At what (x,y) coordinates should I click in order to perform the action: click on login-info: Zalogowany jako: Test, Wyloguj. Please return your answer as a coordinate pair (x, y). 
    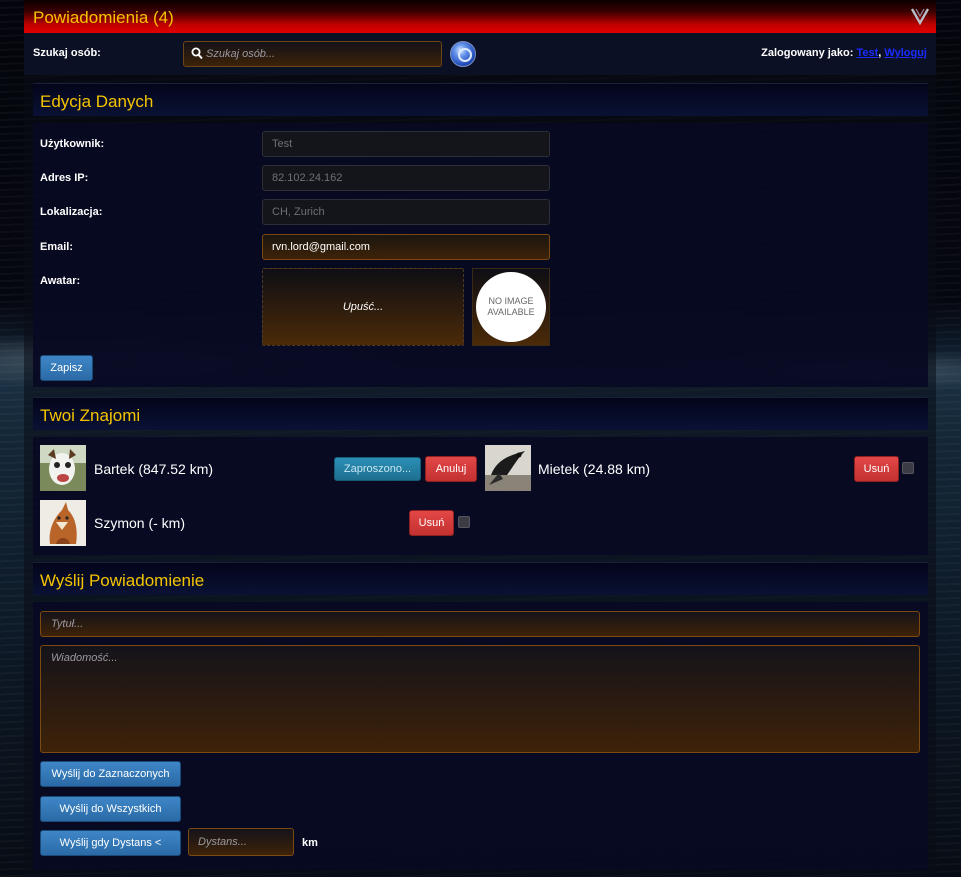
    Looking at the image, I should click on (844, 53).